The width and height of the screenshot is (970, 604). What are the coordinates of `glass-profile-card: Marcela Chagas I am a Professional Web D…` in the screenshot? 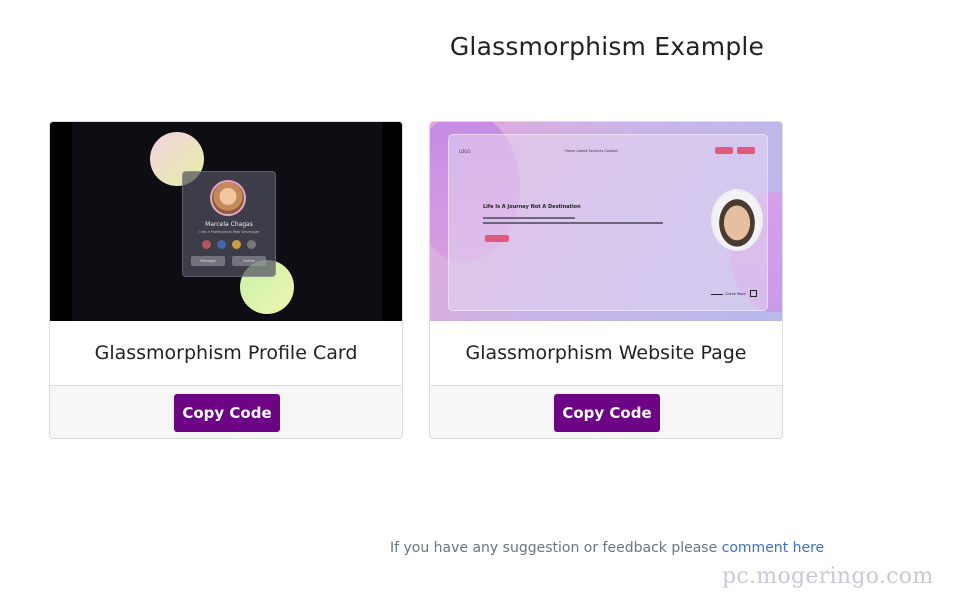 It's located at (229, 224).